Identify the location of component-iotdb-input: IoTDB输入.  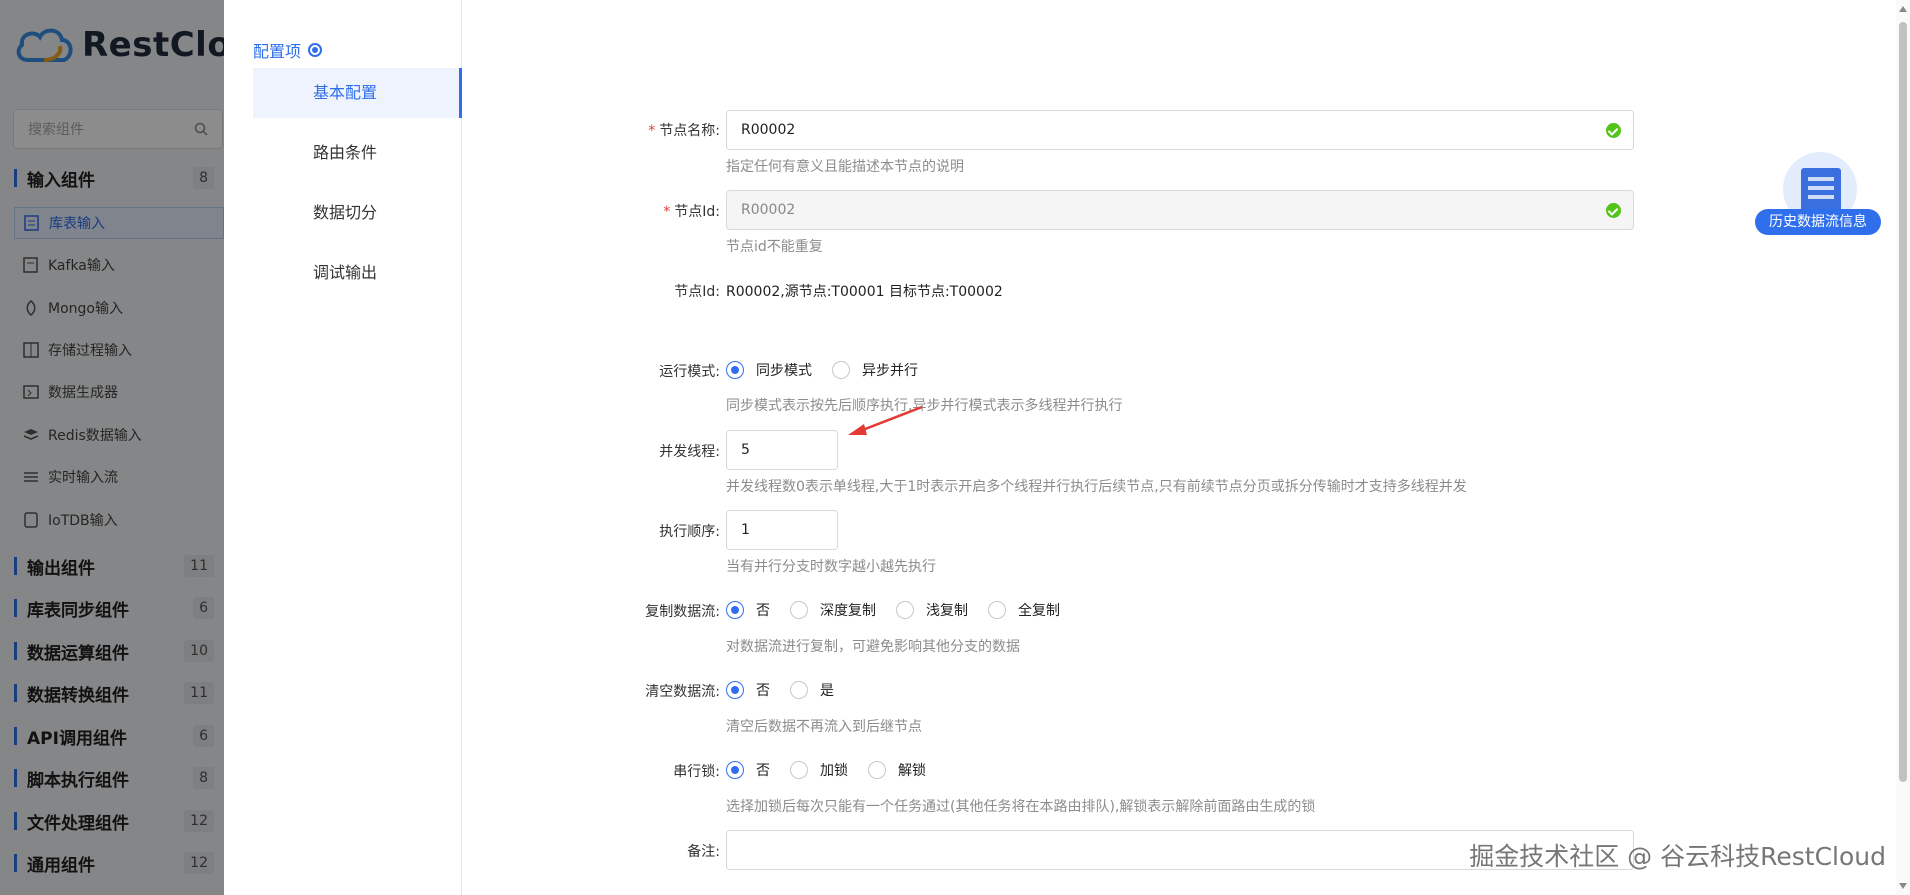
(122, 520).